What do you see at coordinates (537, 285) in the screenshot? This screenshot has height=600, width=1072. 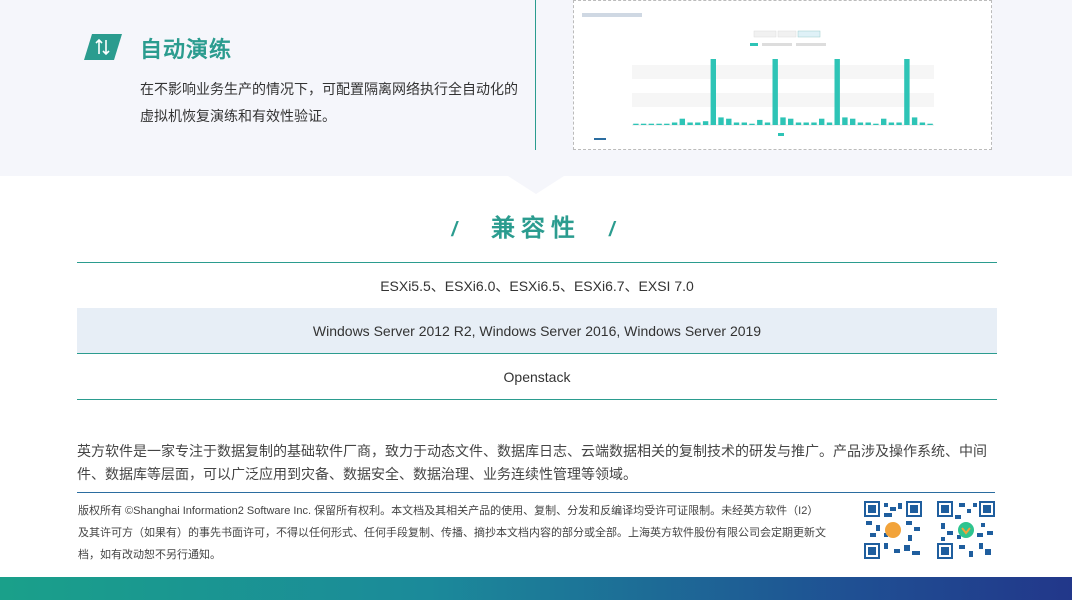 I see `compat-row: ESXi5.5、ESXi6.0、ESXi6.5、ESXi6.7、EXSI 7.0` at bounding box center [537, 285].